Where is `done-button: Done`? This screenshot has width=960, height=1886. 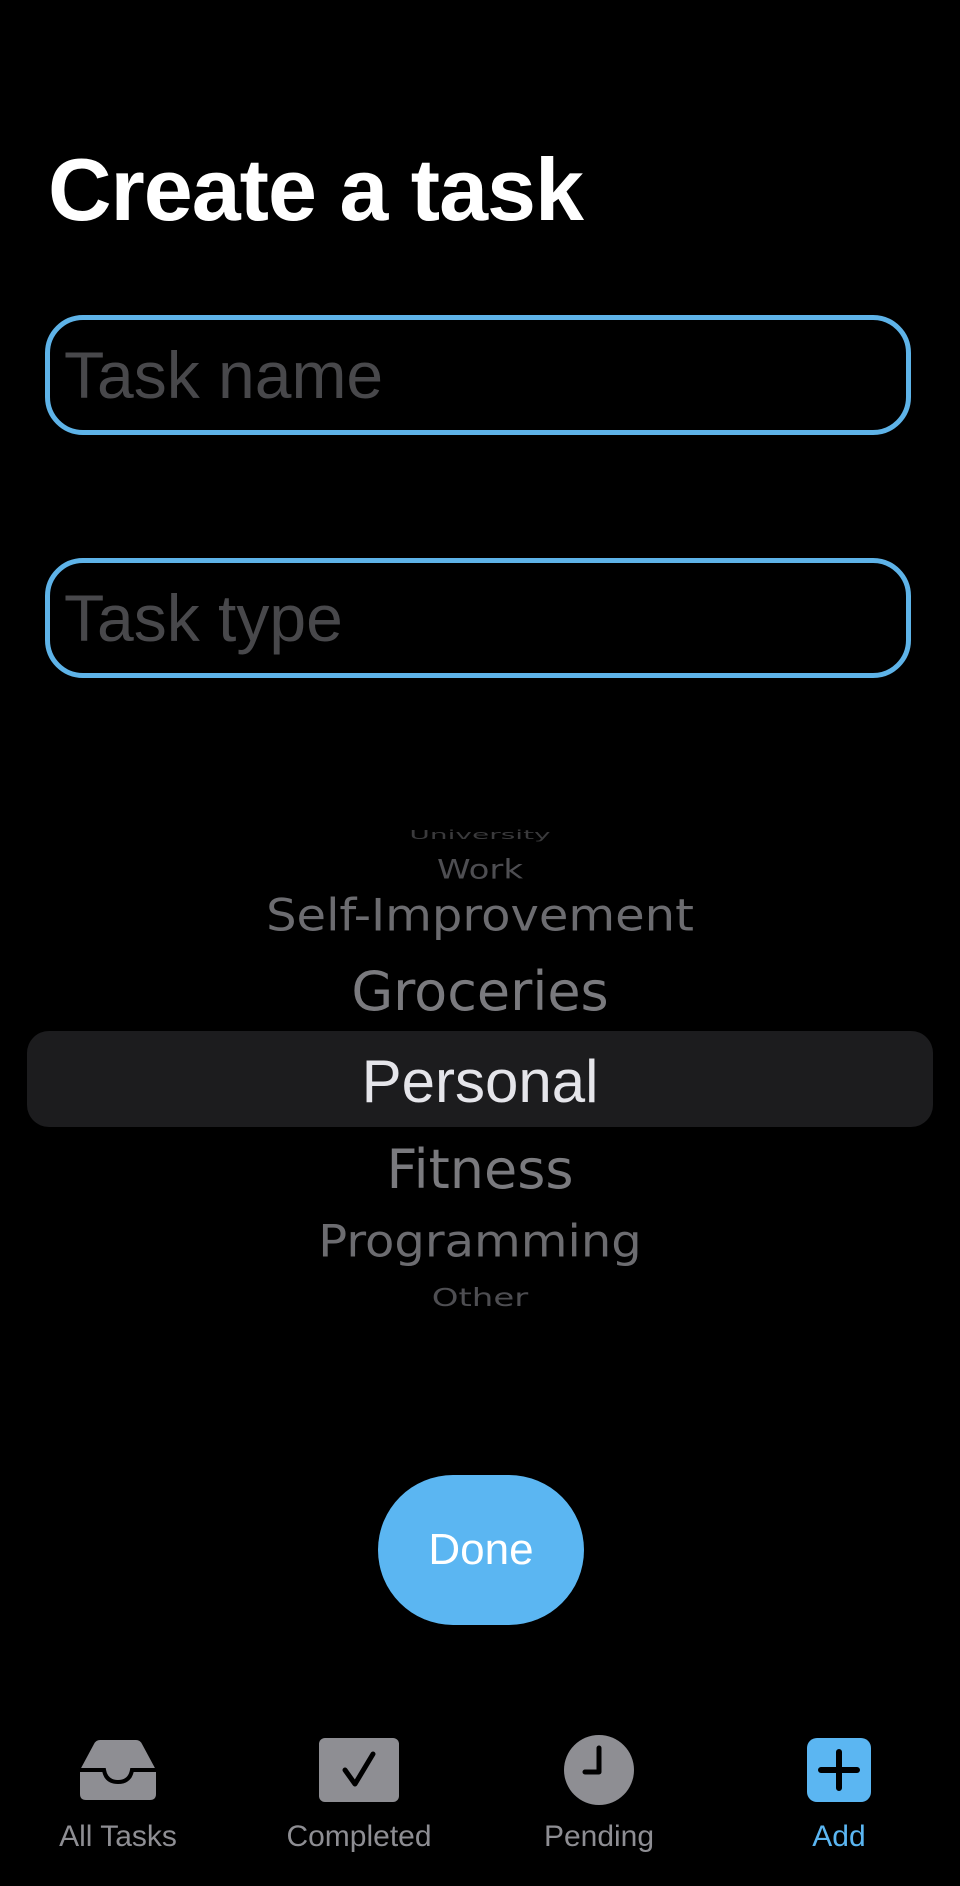
done-button: Done is located at coordinates (481, 1550).